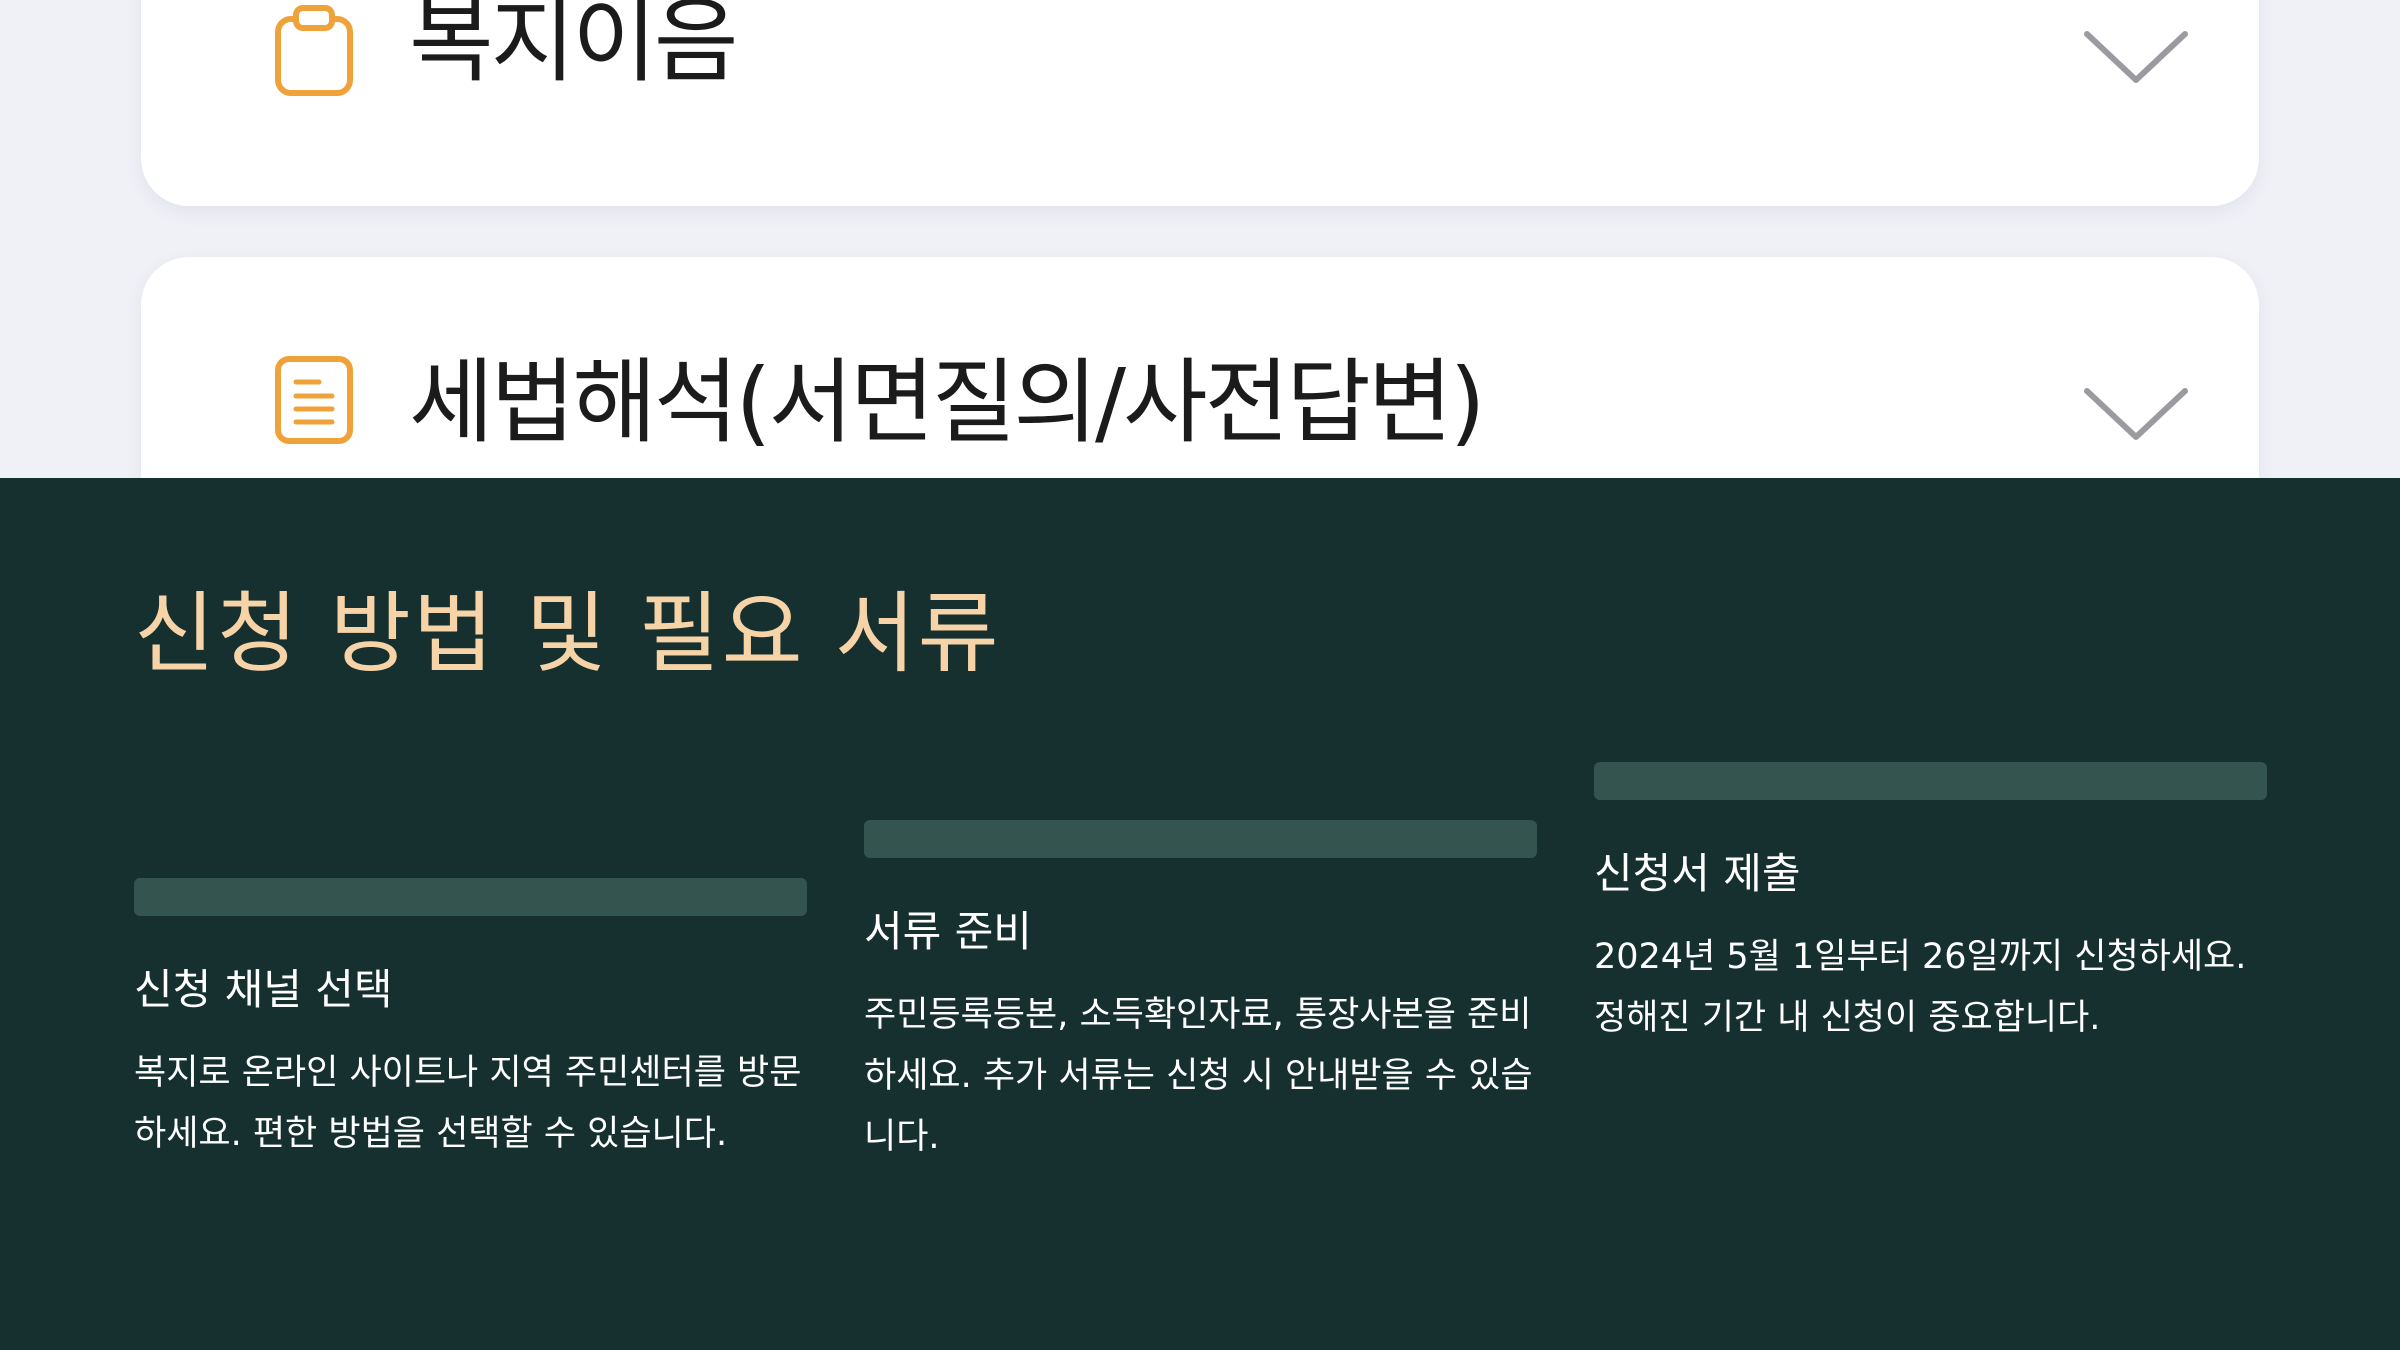 This screenshot has width=2400, height=1350. I want to click on step-title: 신청서 제출, so click(1697, 873).